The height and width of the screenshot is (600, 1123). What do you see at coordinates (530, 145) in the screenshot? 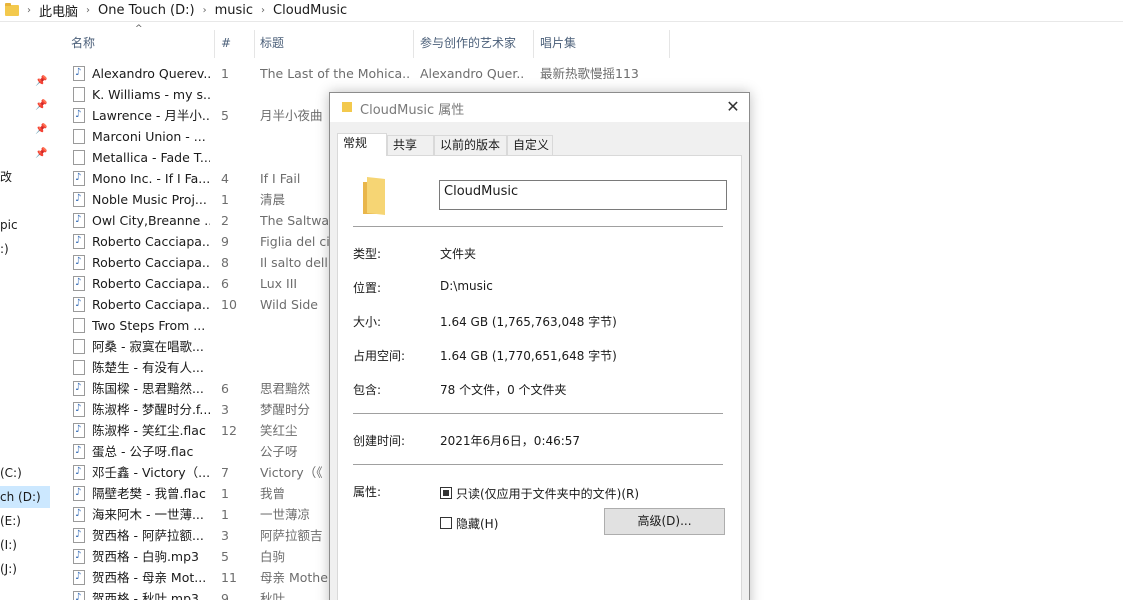
I see `tab-customize: 自定义` at bounding box center [530, 145].